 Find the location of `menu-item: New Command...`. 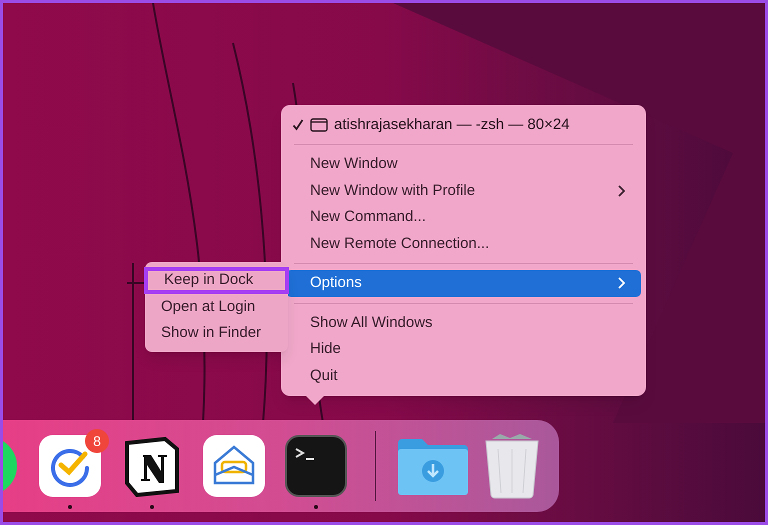

menu-item: New Command... is located at coordinates (463, 217).